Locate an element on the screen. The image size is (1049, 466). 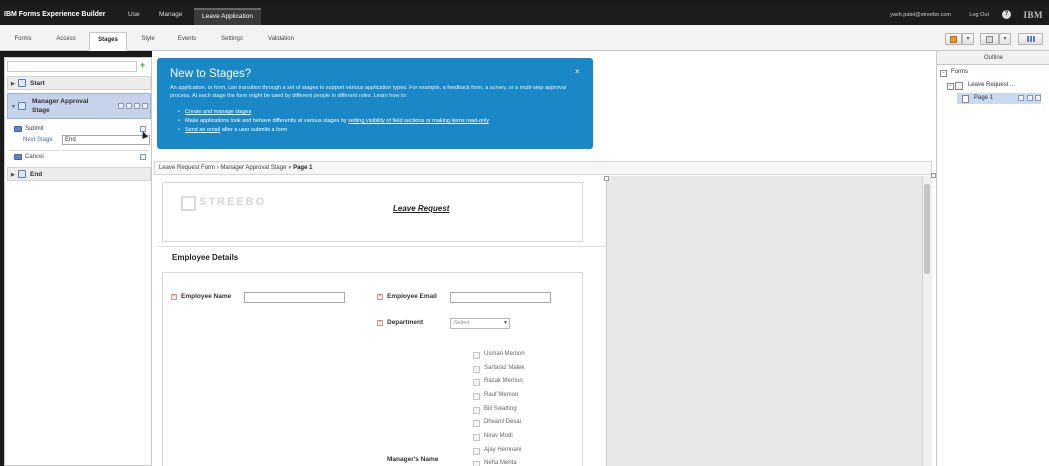
stage-end: ▶ End is located at coordinates (79, 174).